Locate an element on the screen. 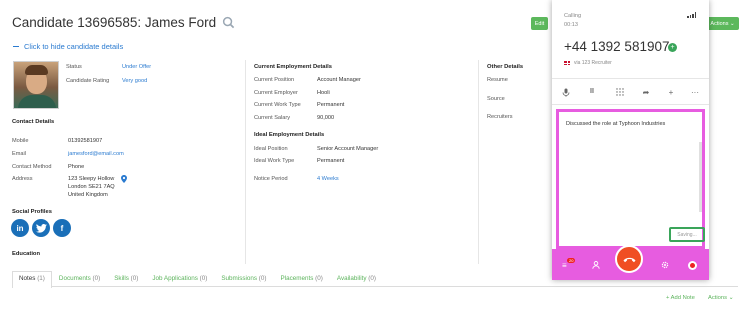 The height and width of the screenshot is (309, 748). notice-label: Notice Period is located at coordinates (271, 179).